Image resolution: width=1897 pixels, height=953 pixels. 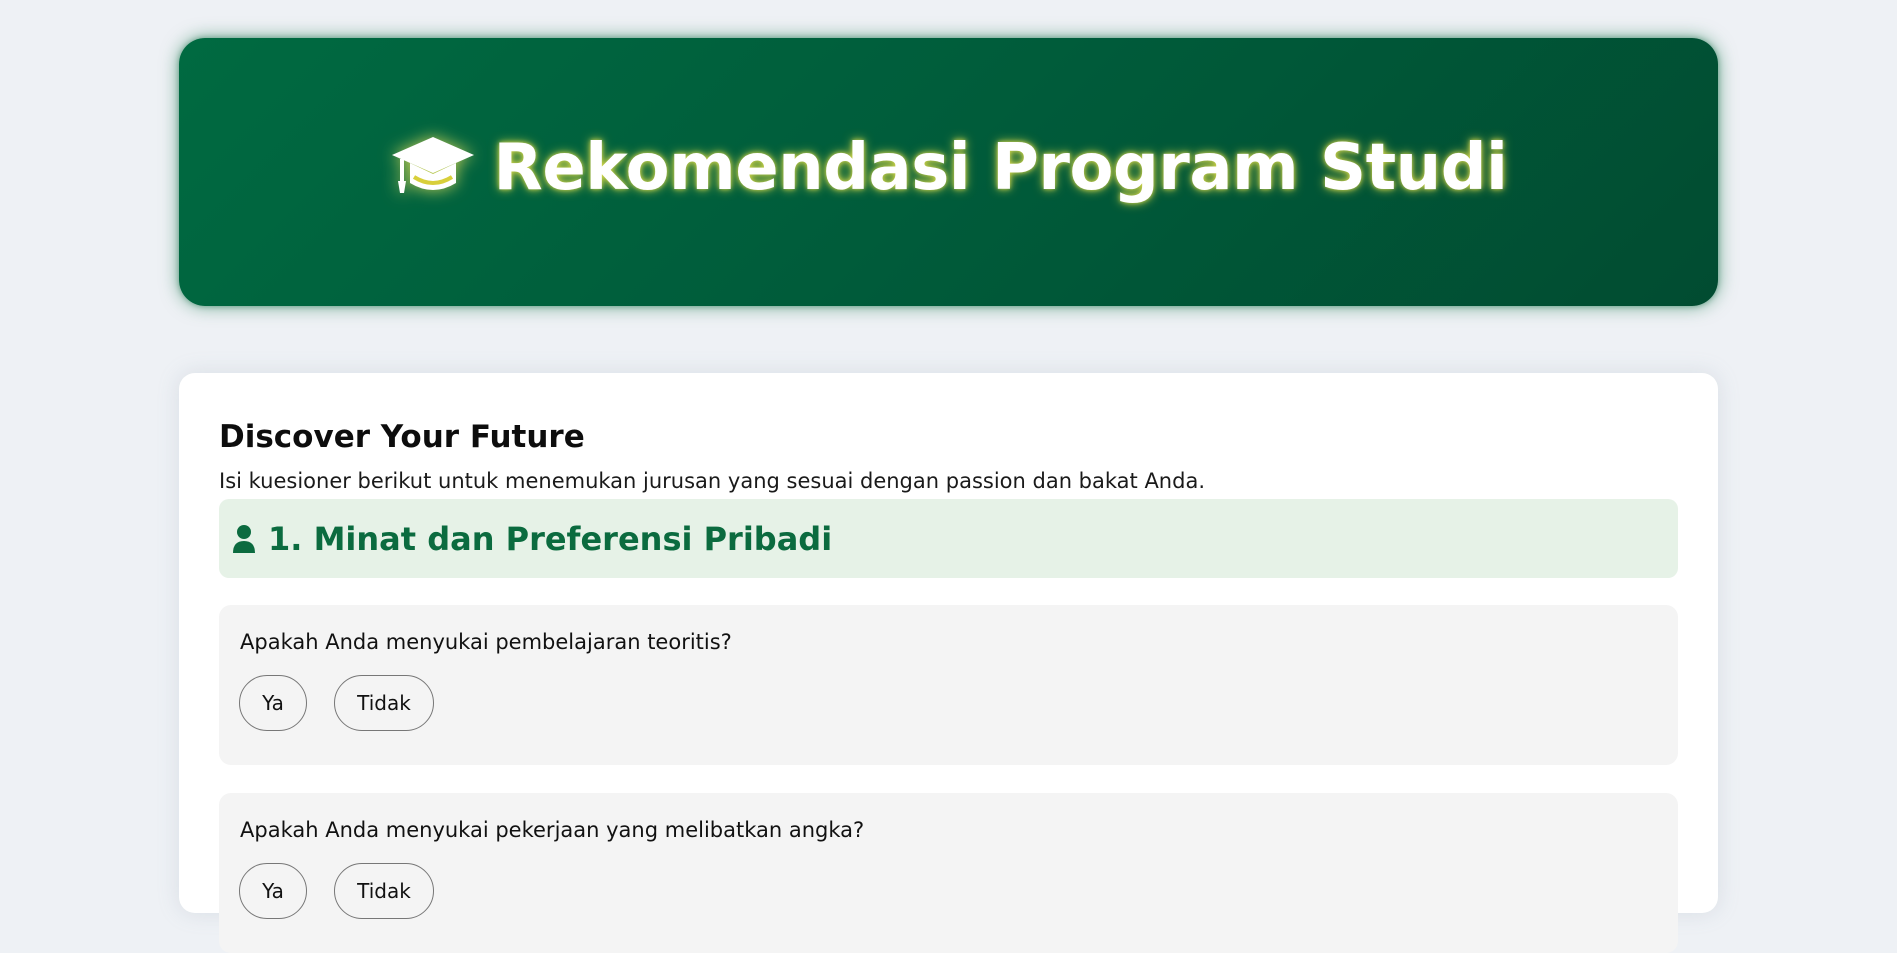 What do you see at coordinates (244, 539) in the screenshot?
I see `person-icon` at bounding box center [244, 539].